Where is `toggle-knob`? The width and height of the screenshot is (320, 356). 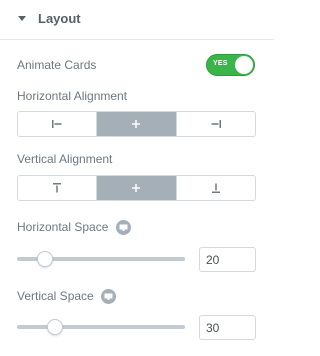 toggle-knob is located at coordinates (244, 65).